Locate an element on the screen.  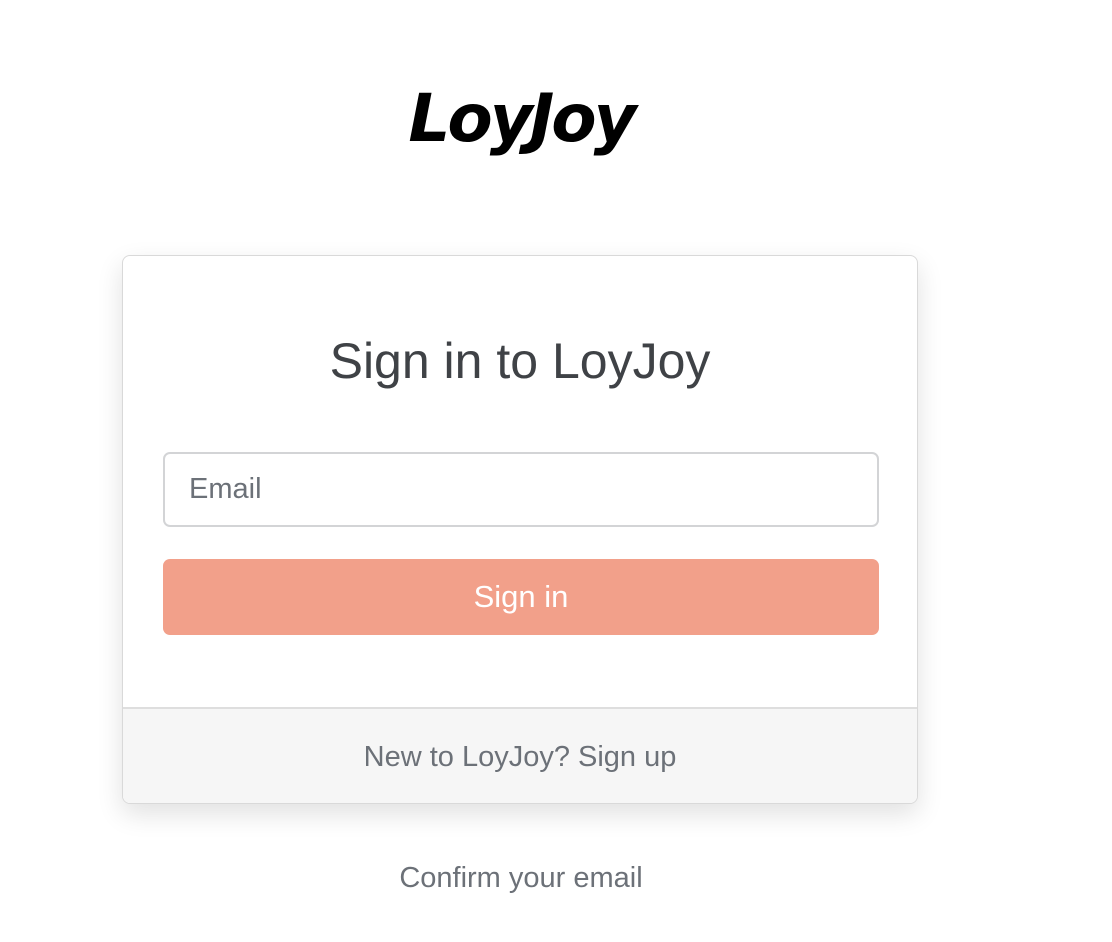
email-field is located at coordinates (521, 489).